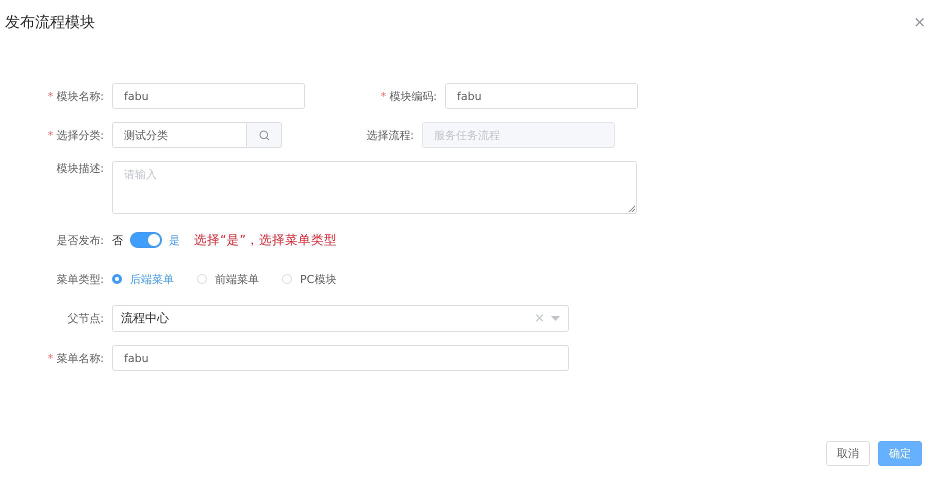 The width and height of the screenshot is (940, 488). What do you see at coordinates (80, 135) in the screenshot?
I see `field-label: 选择分类:` at bounding box center [80, 135].